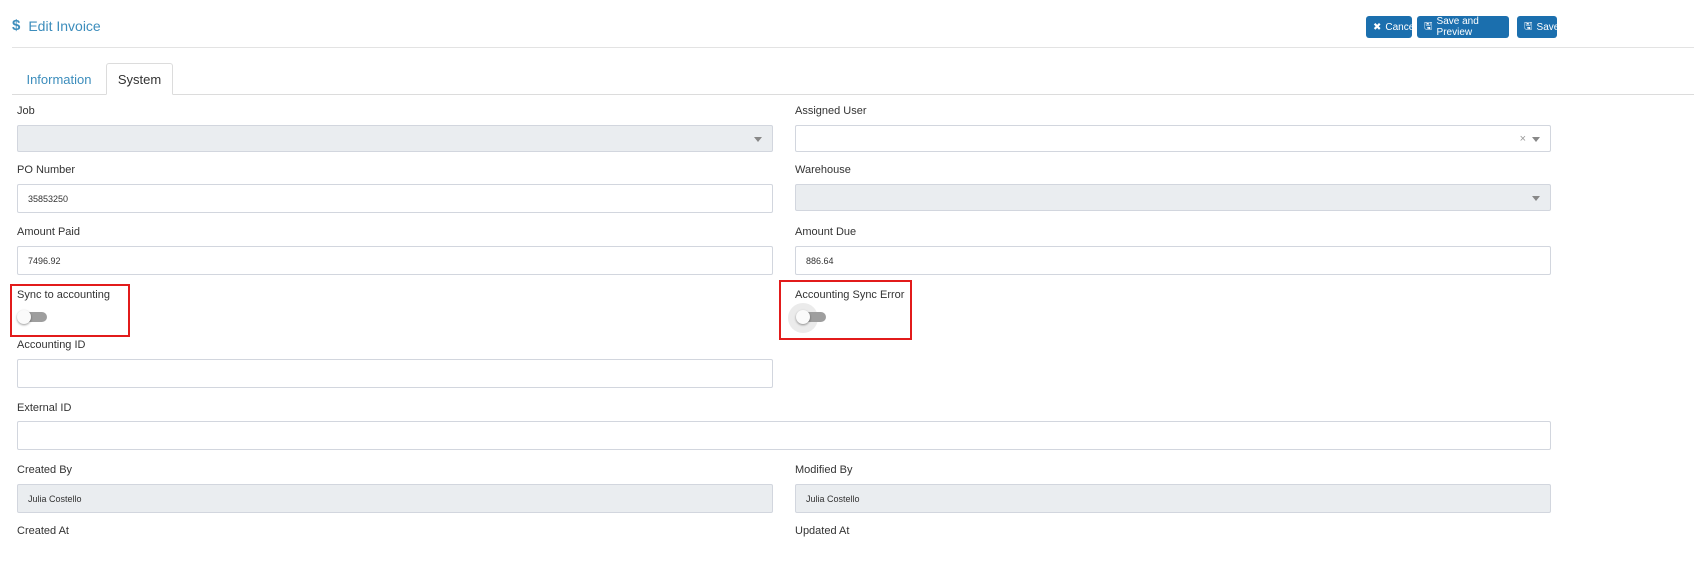 This screenshot has width=1706, height=578. What do you see at coordinates (853, 94) in the screenshot?
I see `tabs-divider` at bounding box center [853, 94].